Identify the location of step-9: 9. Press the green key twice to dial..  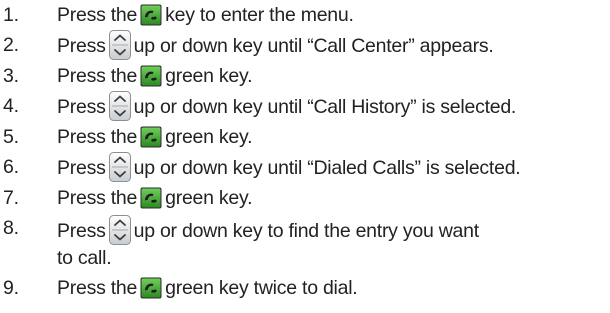
(305, 288).